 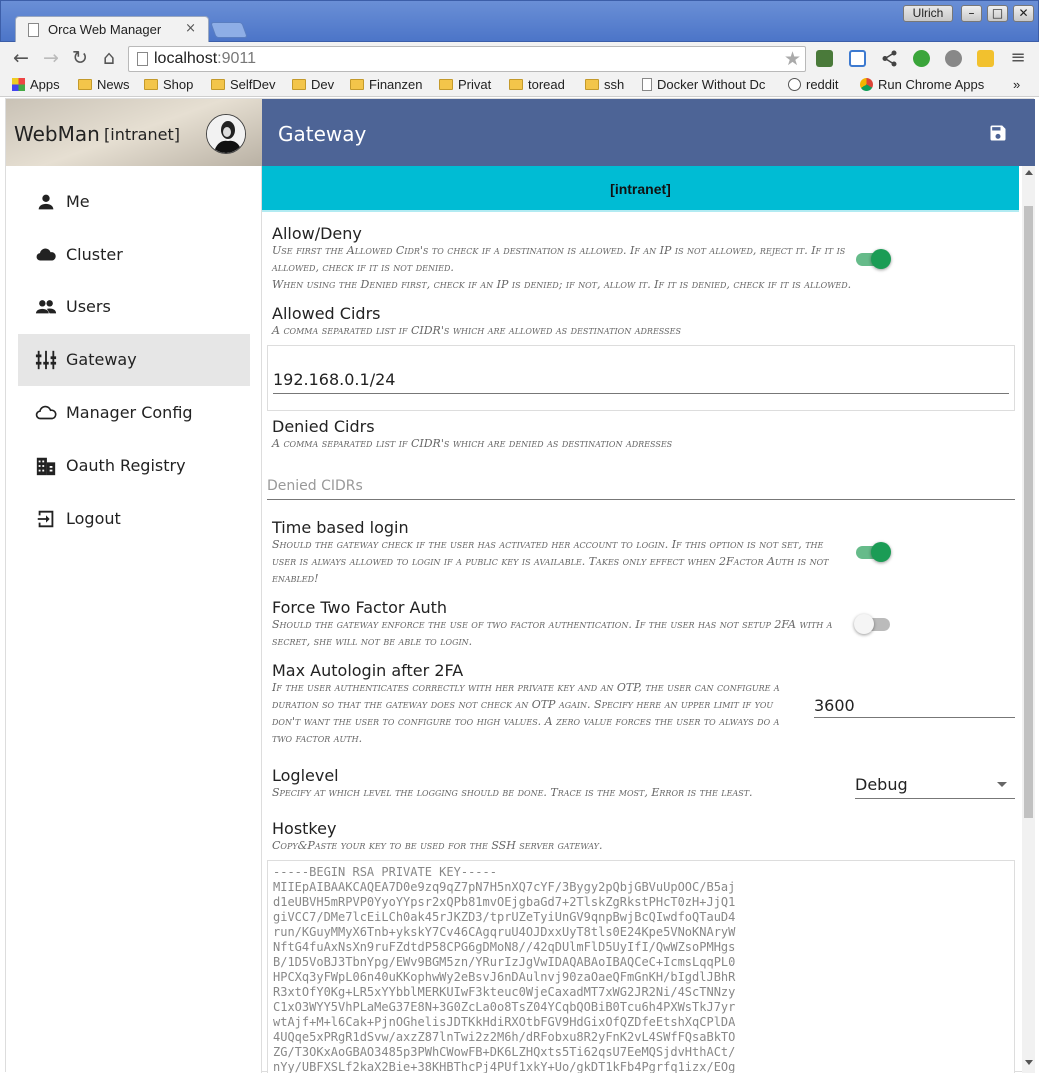 I want to click on bookmark-folder: toread, so click(x=537, y=84).